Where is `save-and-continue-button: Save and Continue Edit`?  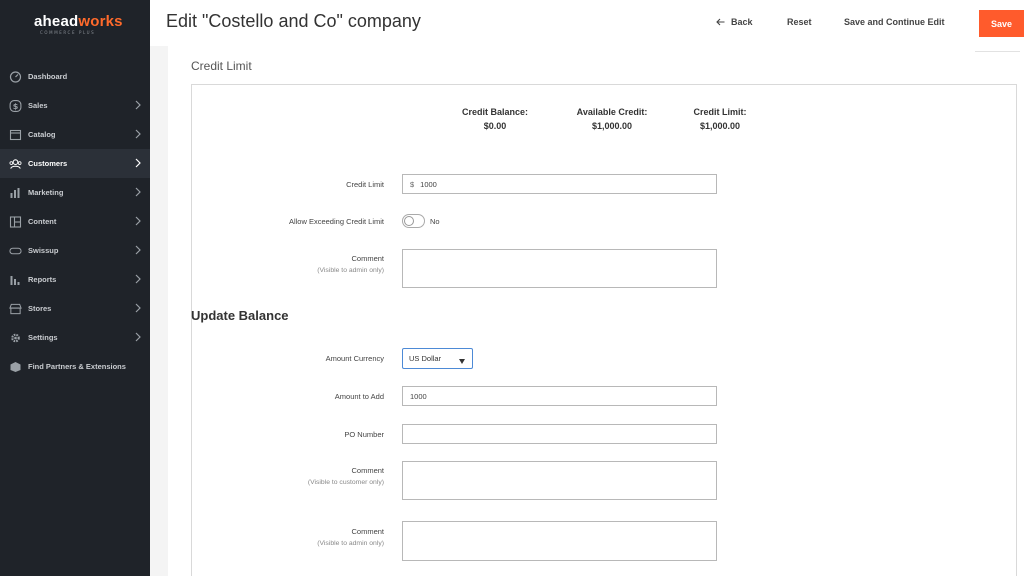 save-and-continue-button: Save and Continue Edit is located at coordinates (894, 22).